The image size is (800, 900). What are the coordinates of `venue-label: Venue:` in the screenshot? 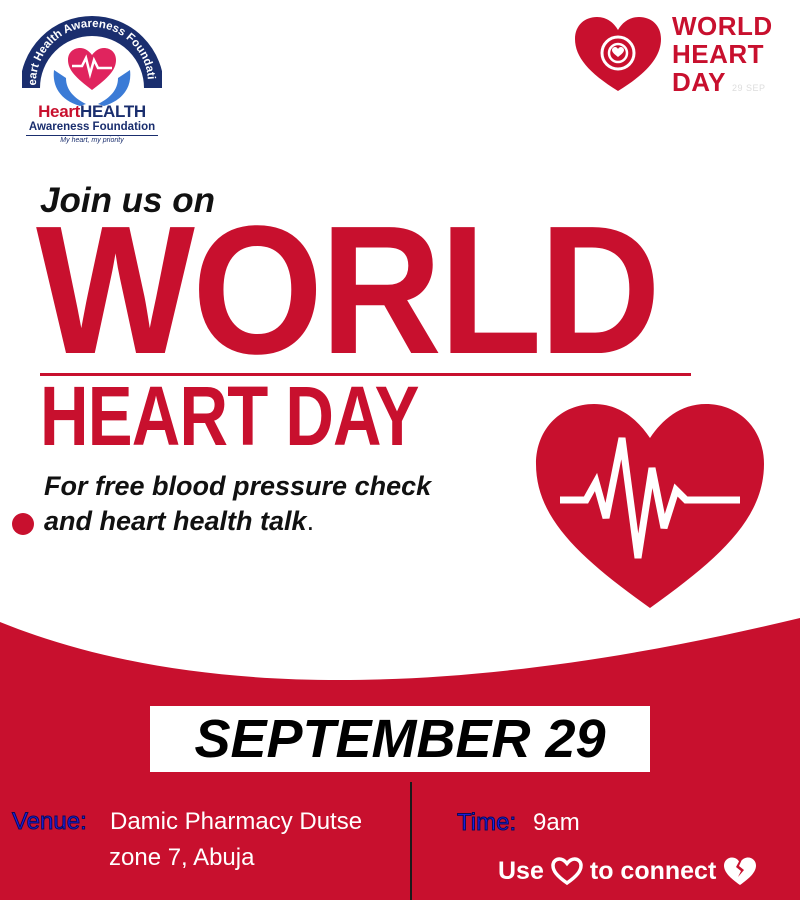 It's located at (50, 822).